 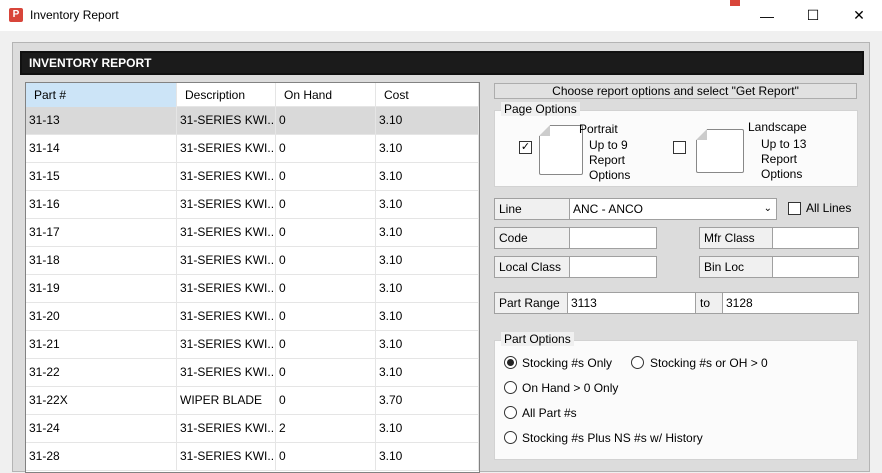 What do you see at coordinates (101, 456) in the screenshot?
I see `part-number-cell: 31-28` at bounding box center [101, 456].